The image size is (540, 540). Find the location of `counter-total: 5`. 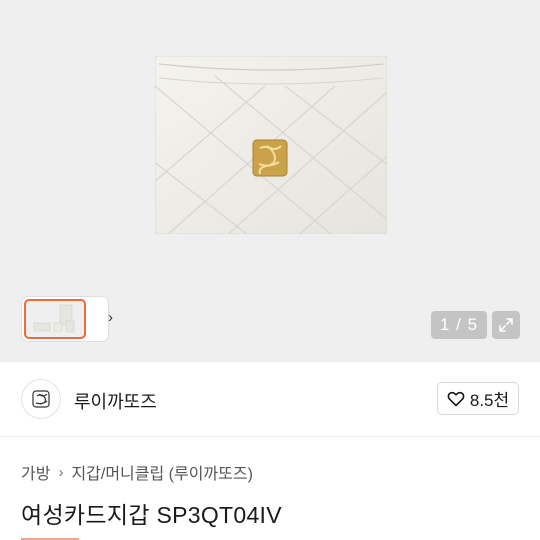

counter-total: 5 is located at coordinates (473, 324).